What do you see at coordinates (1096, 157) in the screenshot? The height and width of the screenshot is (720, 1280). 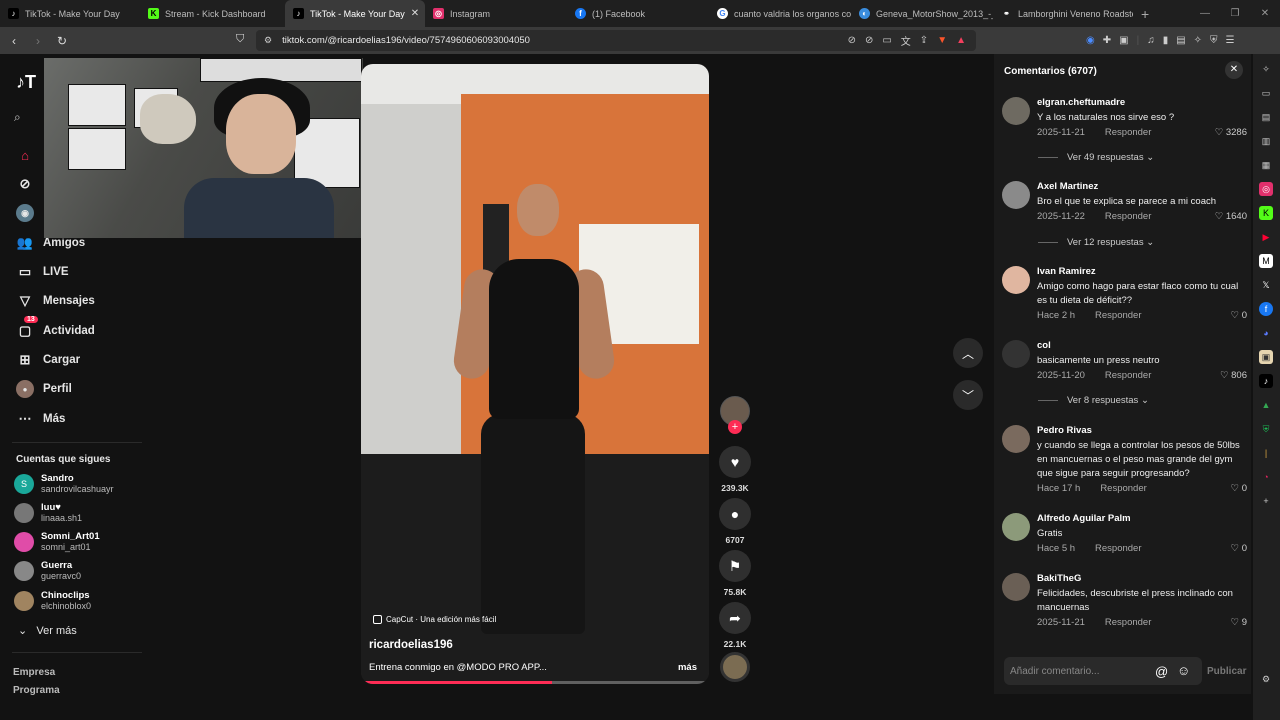 I see `view-replies-button: Ver 49 respuestas ⌄` at bounding box center [1096, 157].